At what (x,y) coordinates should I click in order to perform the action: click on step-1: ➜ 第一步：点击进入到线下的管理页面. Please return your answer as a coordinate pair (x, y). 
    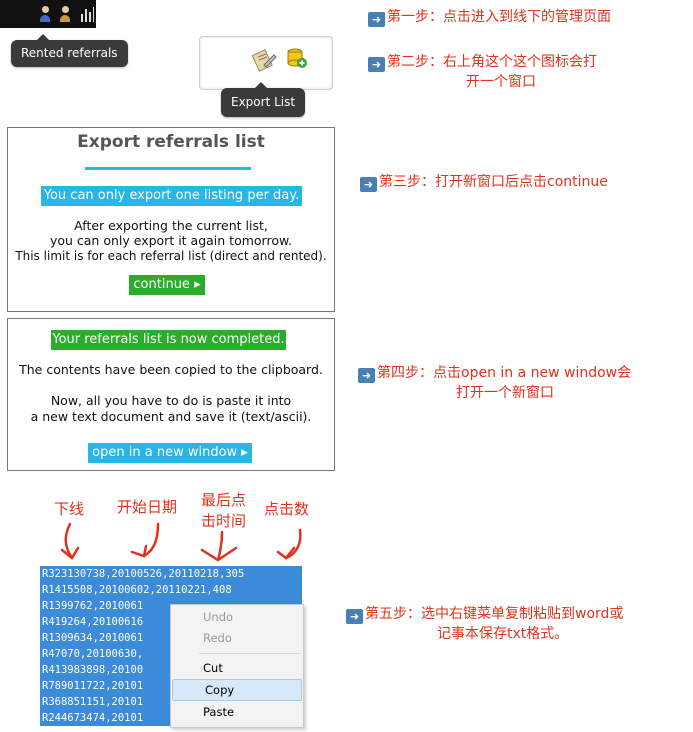
    Looking at the image, I should click on (489, 17).